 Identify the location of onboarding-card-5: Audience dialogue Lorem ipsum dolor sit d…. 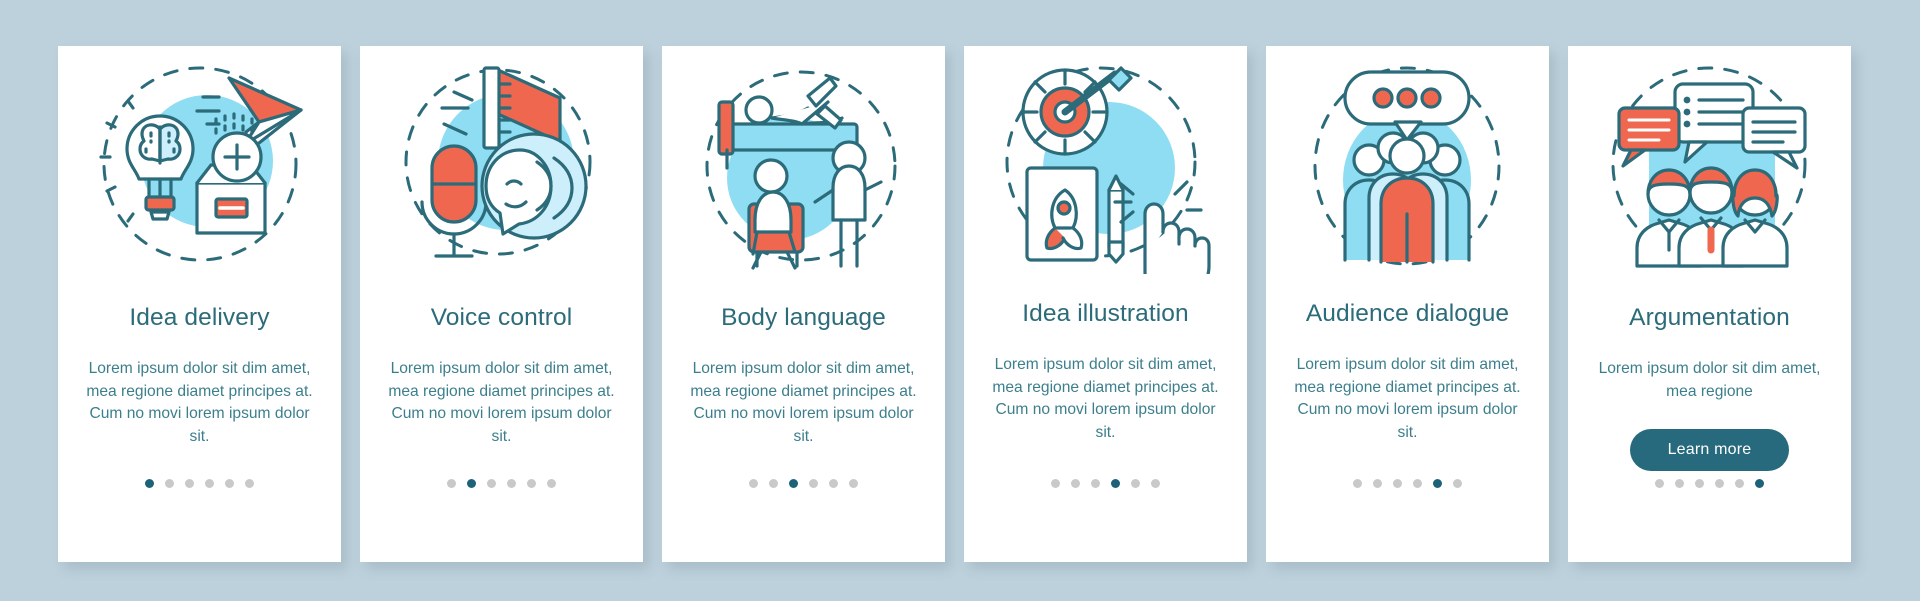
(1407, 304).